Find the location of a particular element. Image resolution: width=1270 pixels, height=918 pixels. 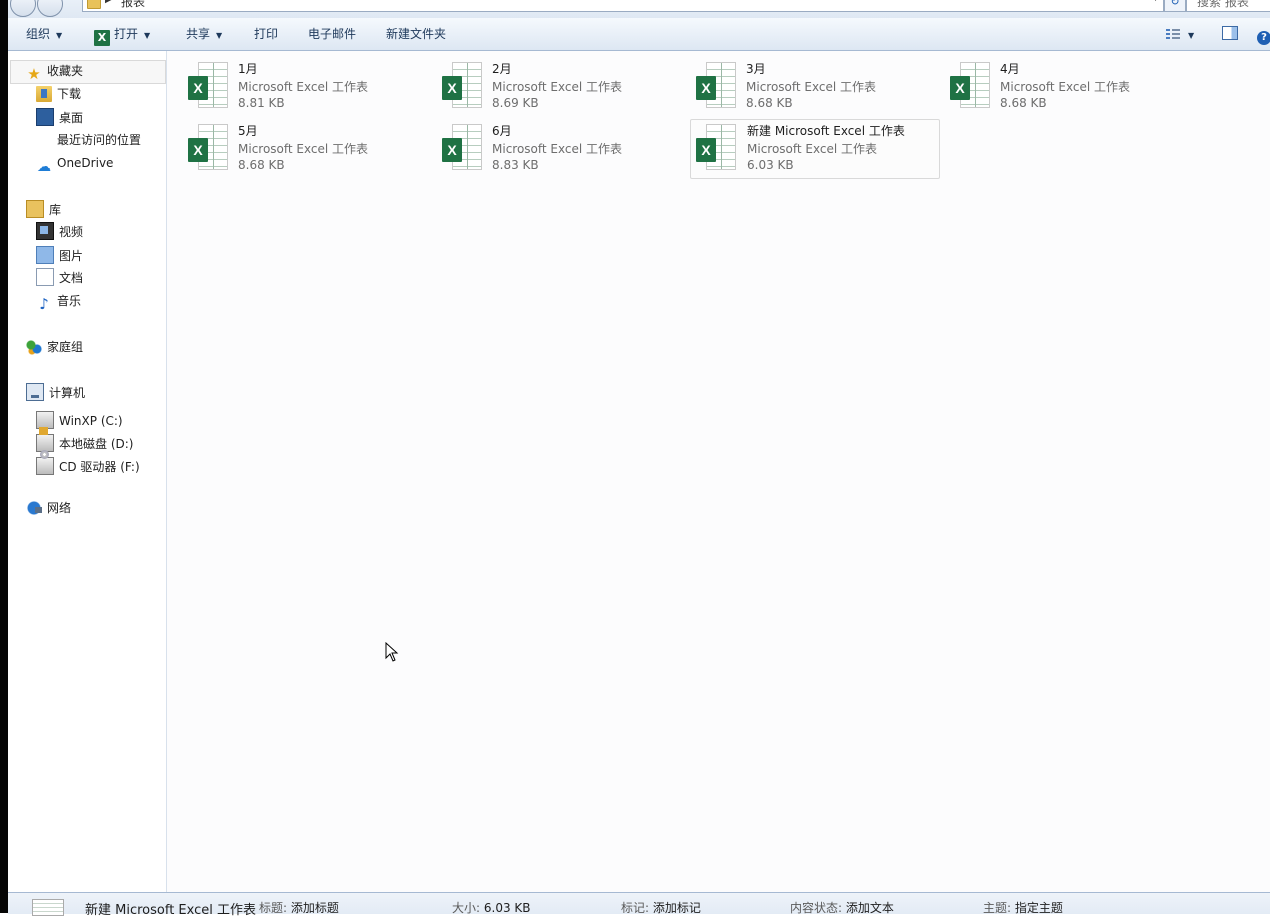

details-tags: 标记: 添加标记 is located at coordinates (661, 907).